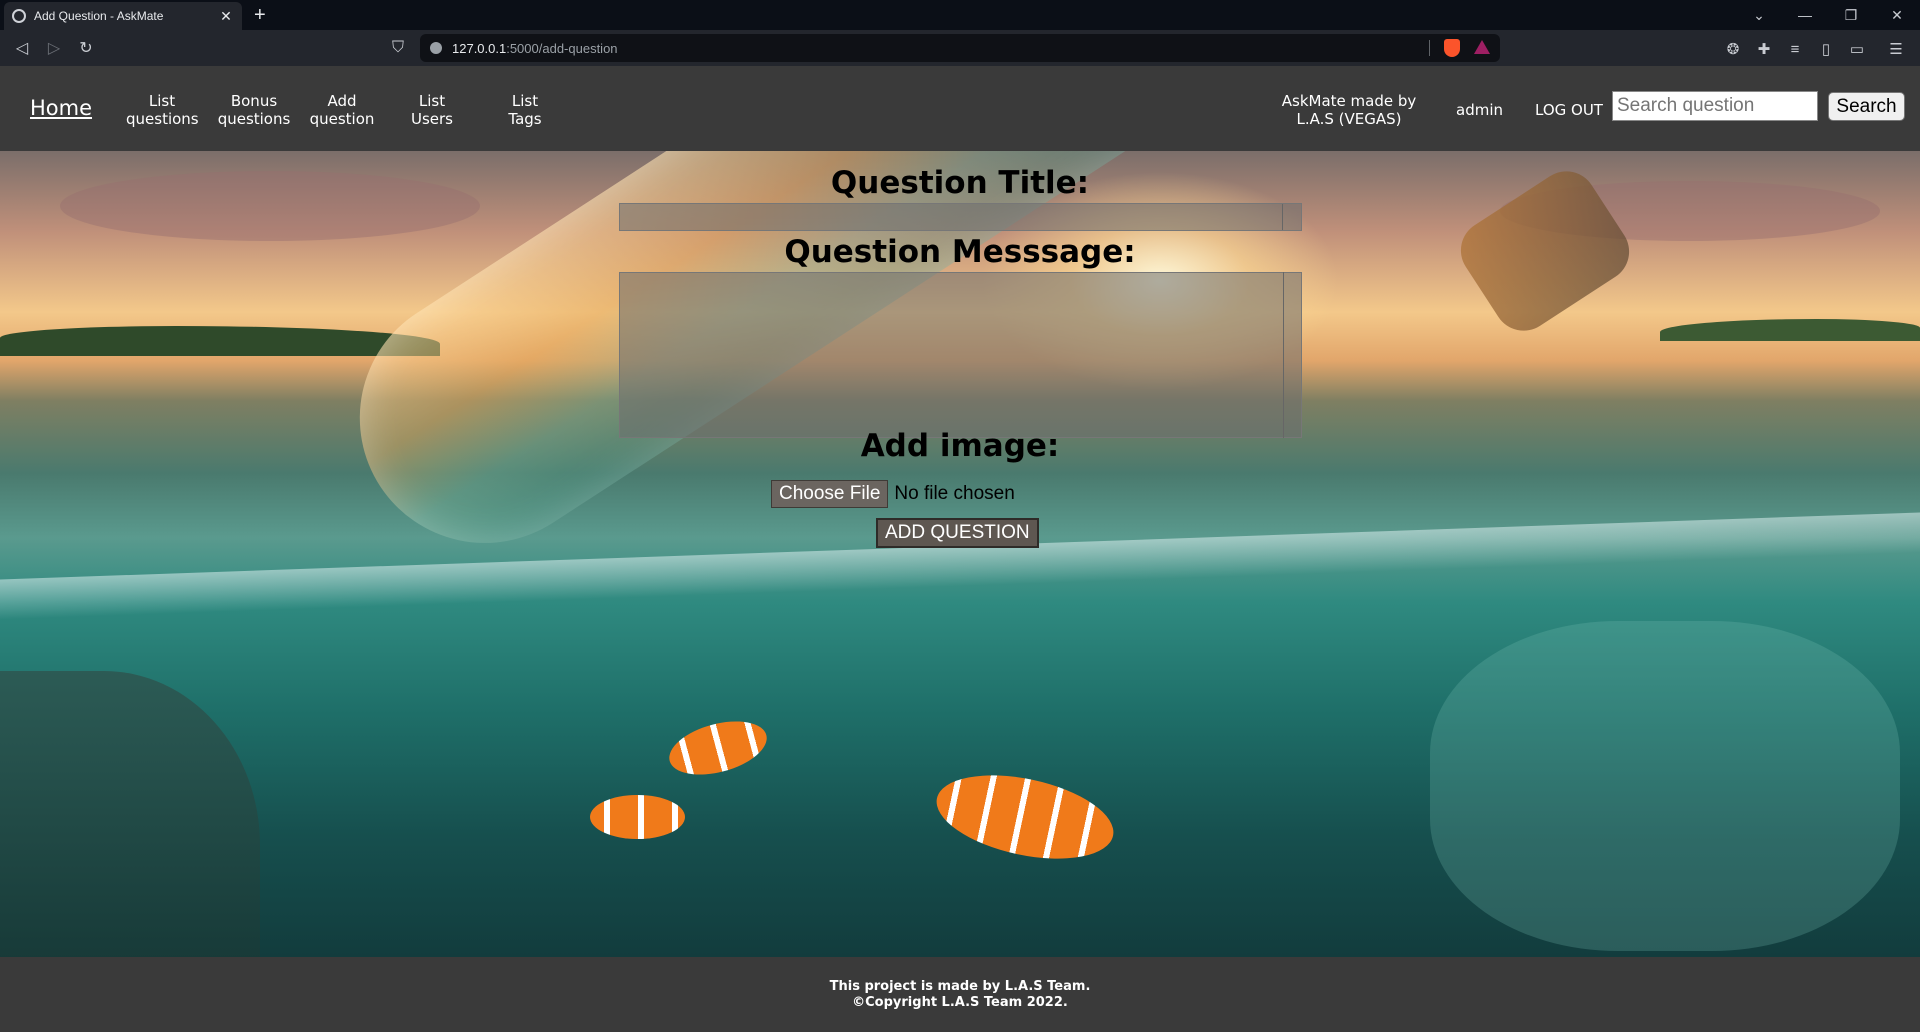 The height and width of the screenshot is (1032, 1920). I want to click on nav-list-tags-link: List Tags, so click(525, 110).